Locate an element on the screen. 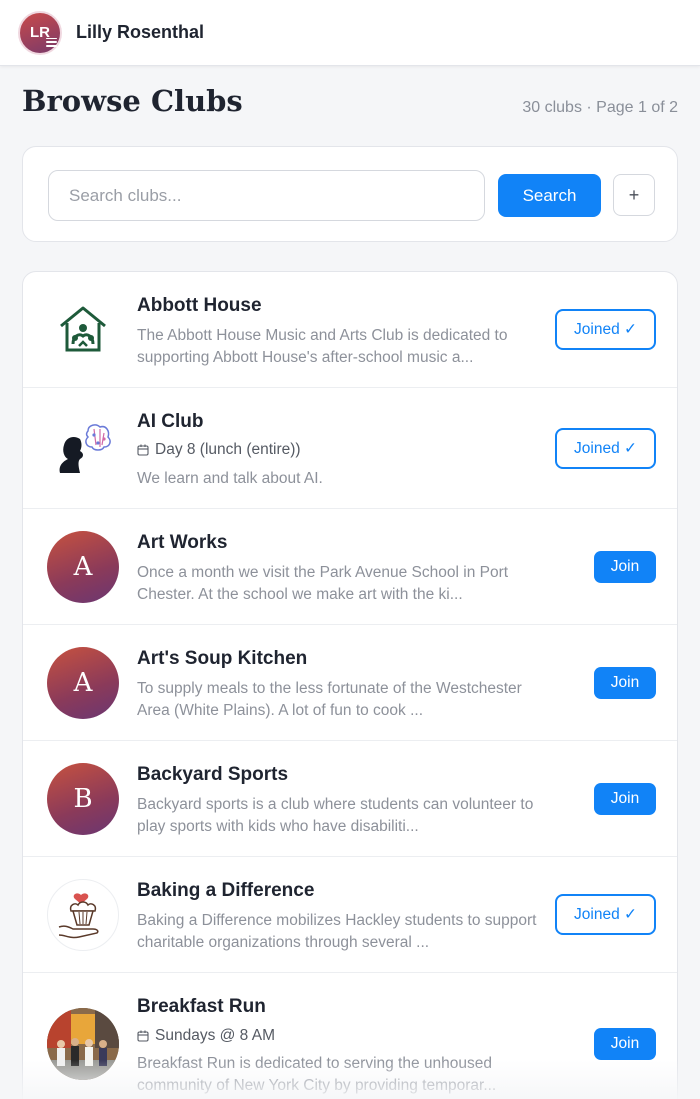 This screenshot has width=700, height=1099. schedule-text: Day 8 (lunch (entire)) is located at coordinates (228, 449).